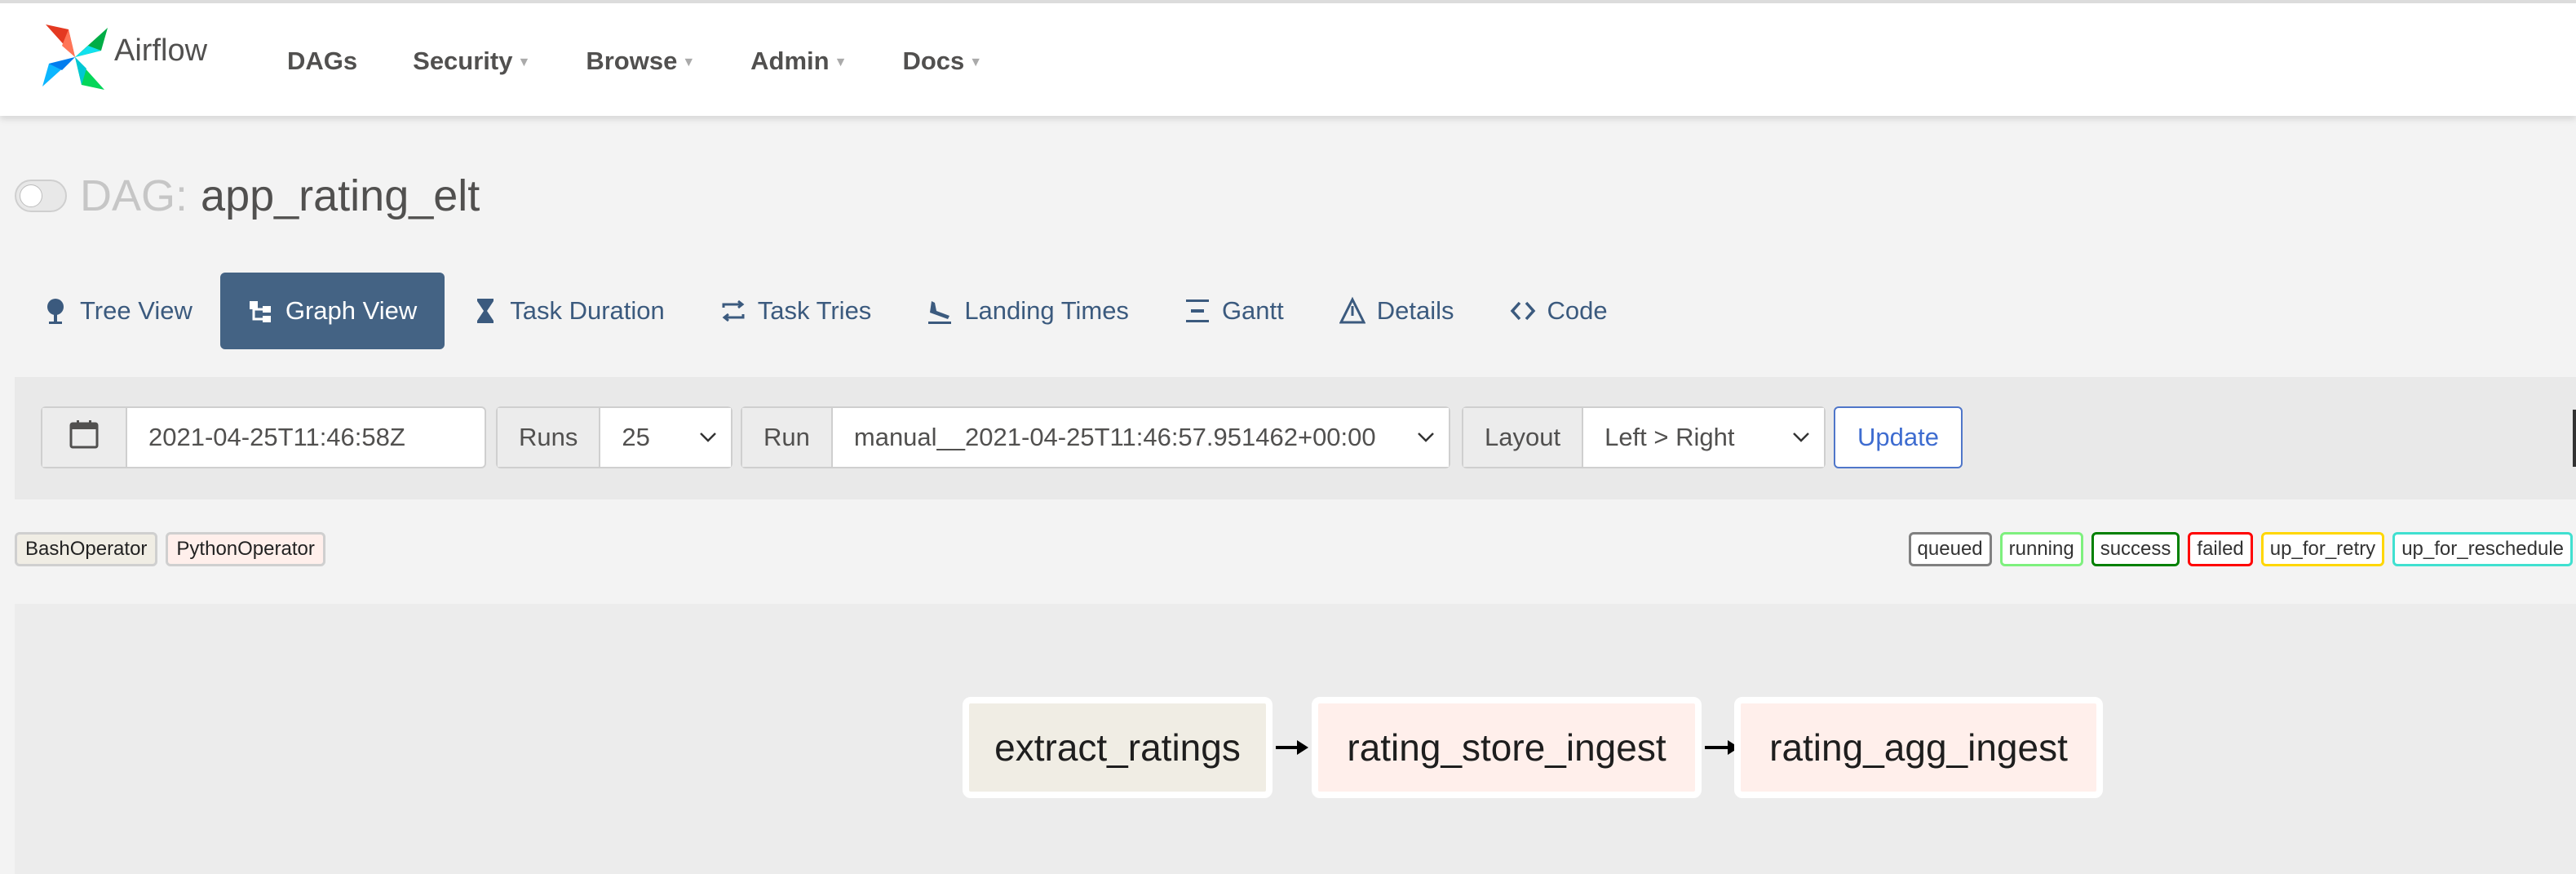  I want to click on hourglass-icon, so click(485, 311).